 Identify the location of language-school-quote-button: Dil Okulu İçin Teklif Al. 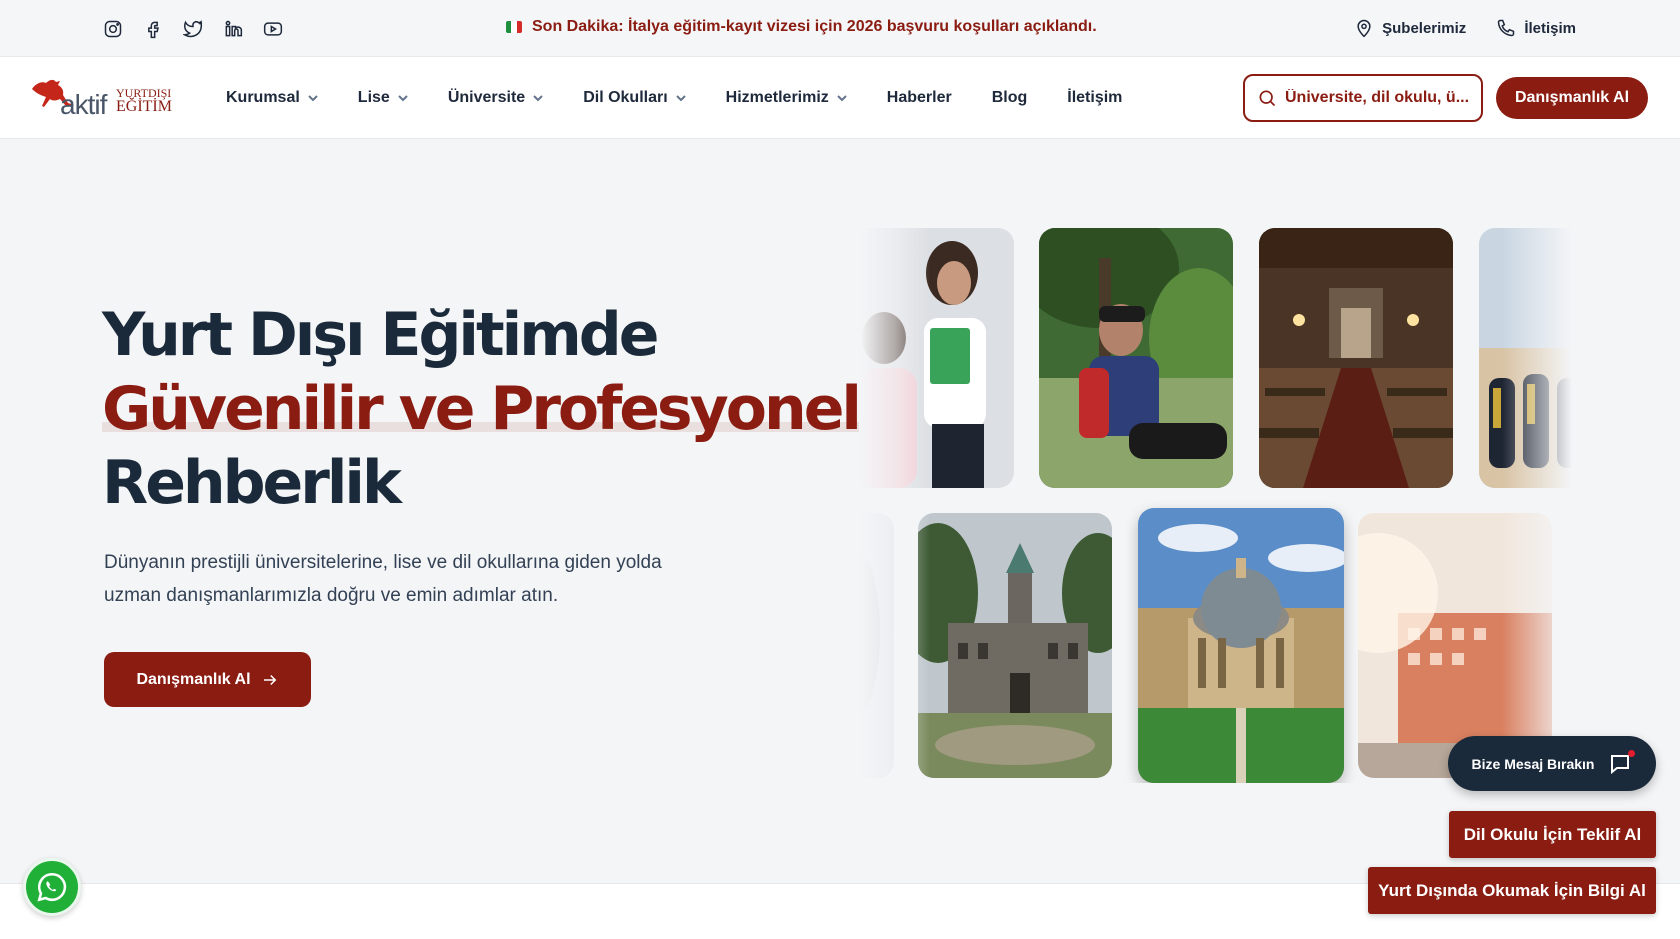
(1552, 834).